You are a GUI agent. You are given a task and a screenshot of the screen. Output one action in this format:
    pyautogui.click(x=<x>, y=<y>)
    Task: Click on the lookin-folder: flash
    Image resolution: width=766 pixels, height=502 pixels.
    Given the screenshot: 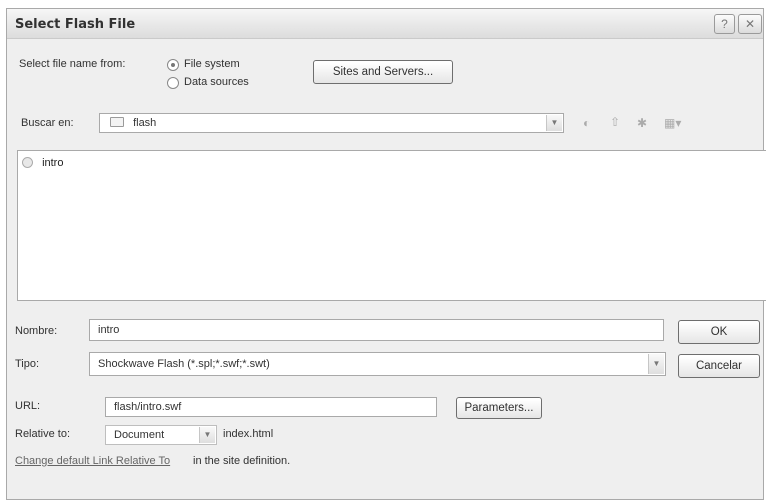 What is the action you would take?
    pyautogui.click(x=145, y=123)
    